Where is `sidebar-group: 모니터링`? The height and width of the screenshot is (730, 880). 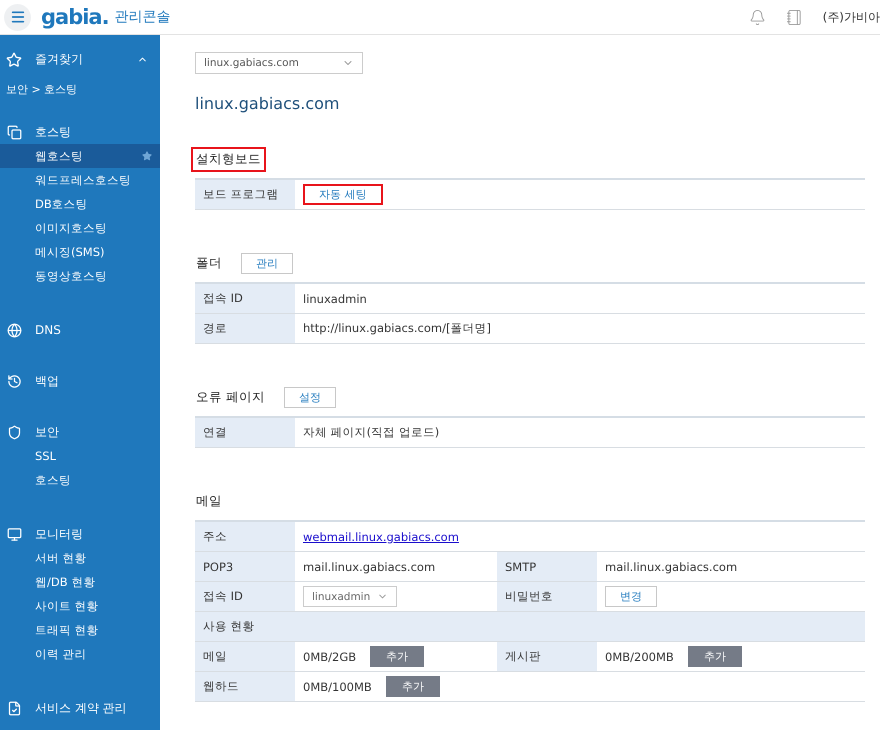
sidebar-group: 모니터링 is located at coordinates (91, 534).